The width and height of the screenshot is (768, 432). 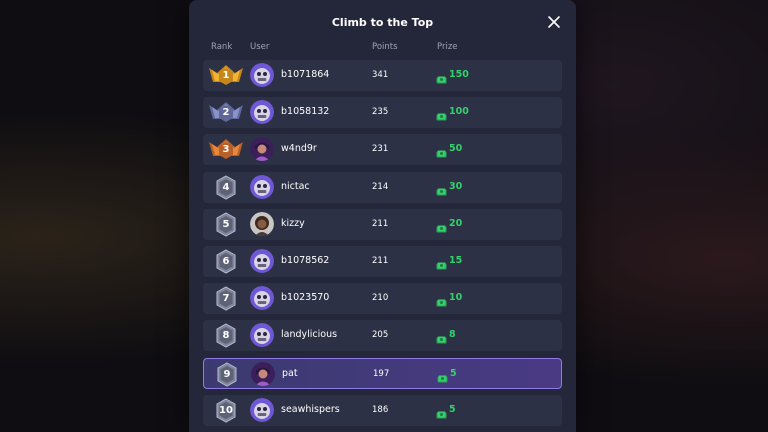 I want to click on username: b1058132, so click(x=305, y=111).